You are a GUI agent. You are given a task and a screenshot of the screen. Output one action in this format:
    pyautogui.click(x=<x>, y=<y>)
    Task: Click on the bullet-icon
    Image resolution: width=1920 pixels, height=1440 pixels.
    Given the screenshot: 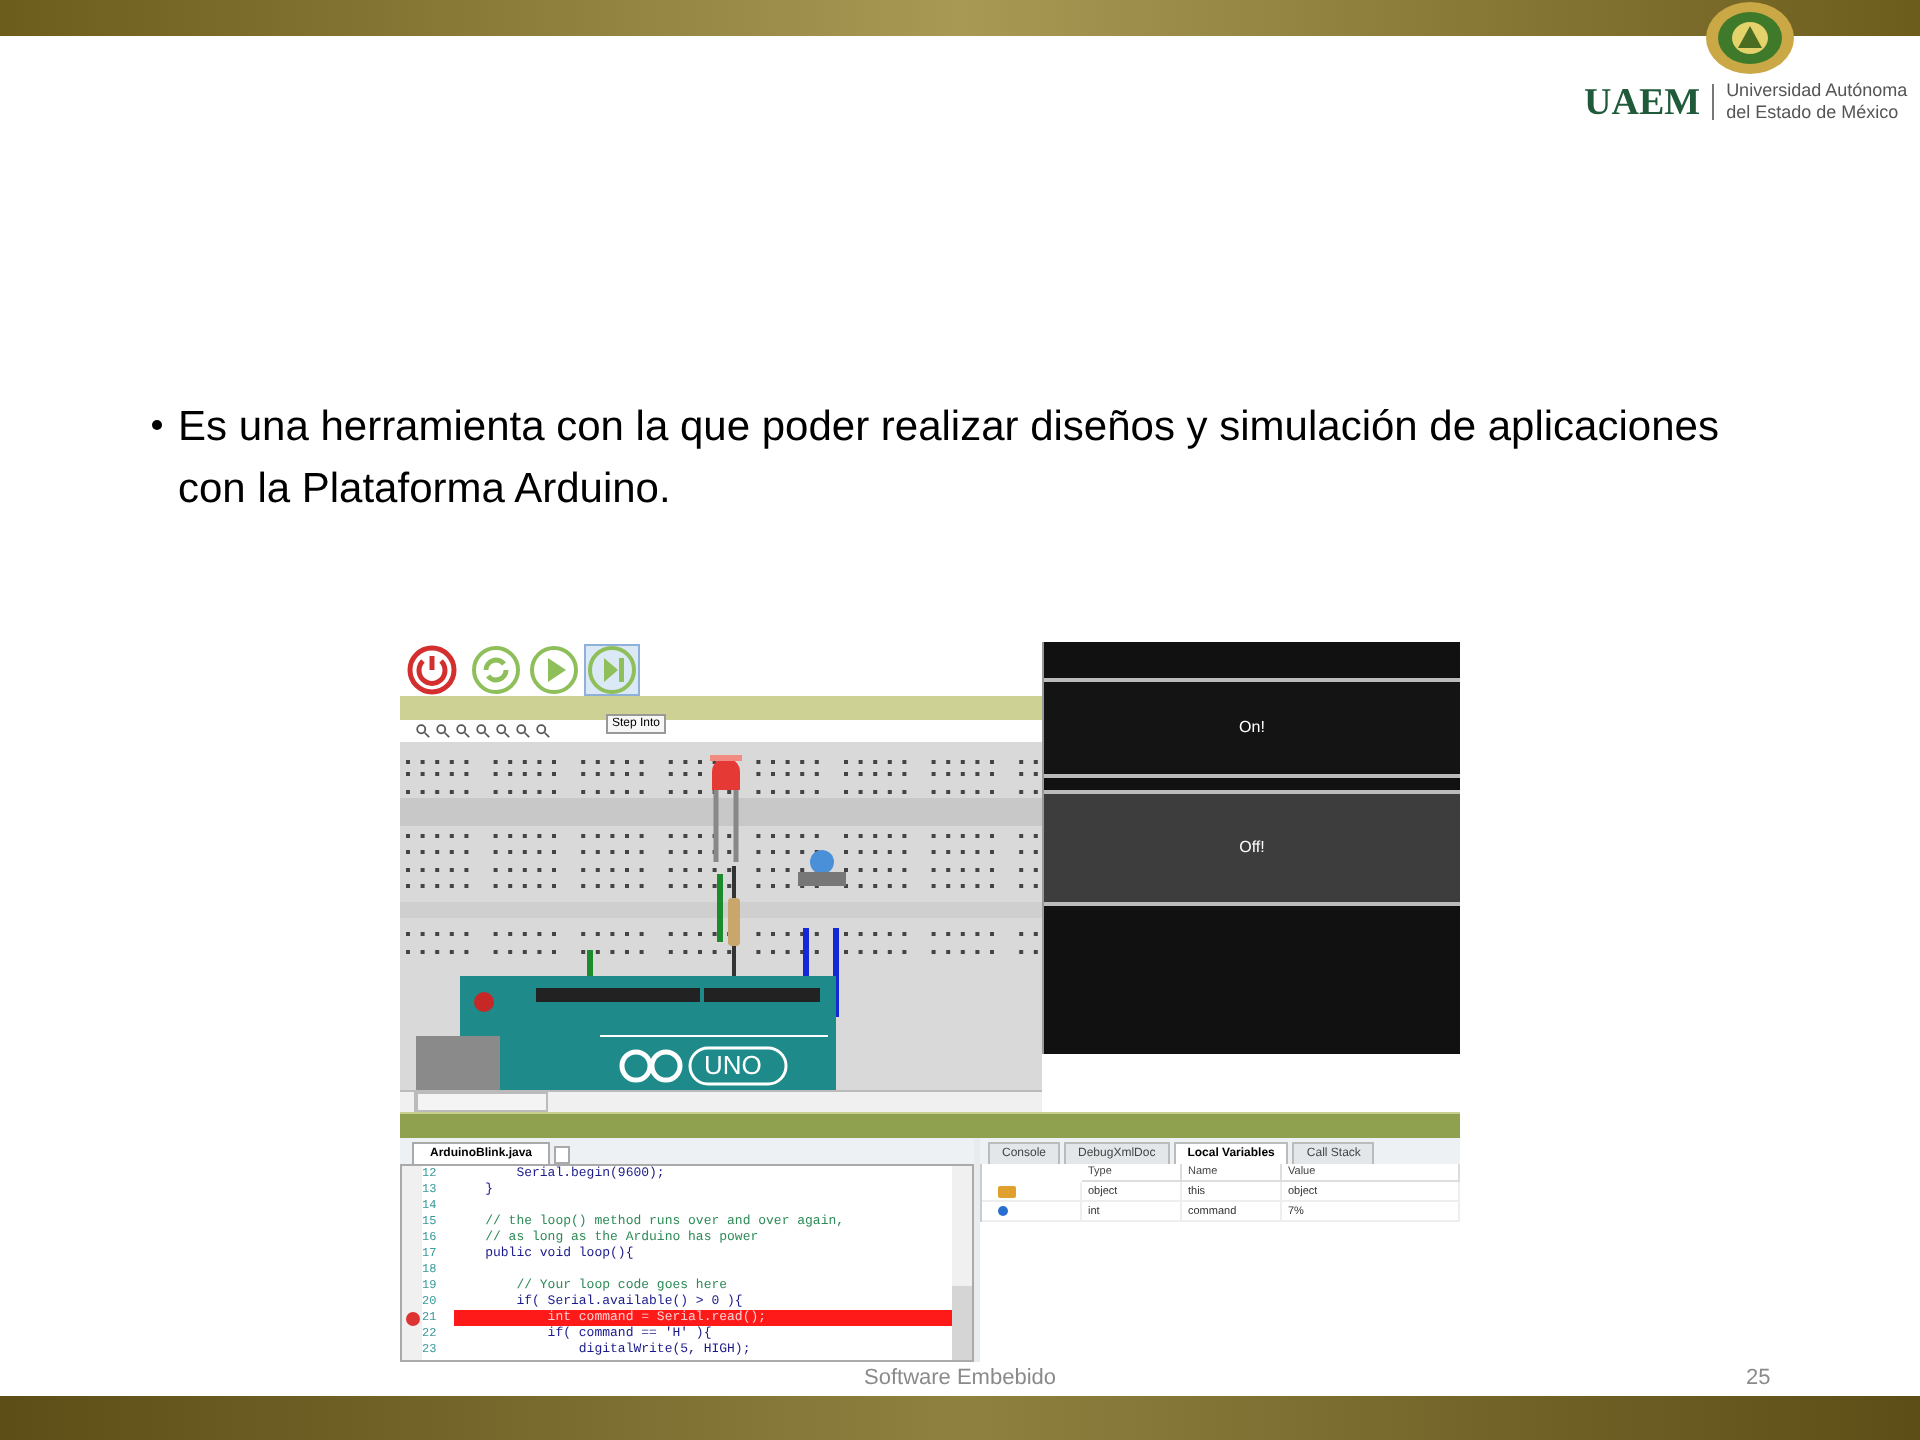 What is the action you would take?
    pyautogui.click(x=157, y=425)
    